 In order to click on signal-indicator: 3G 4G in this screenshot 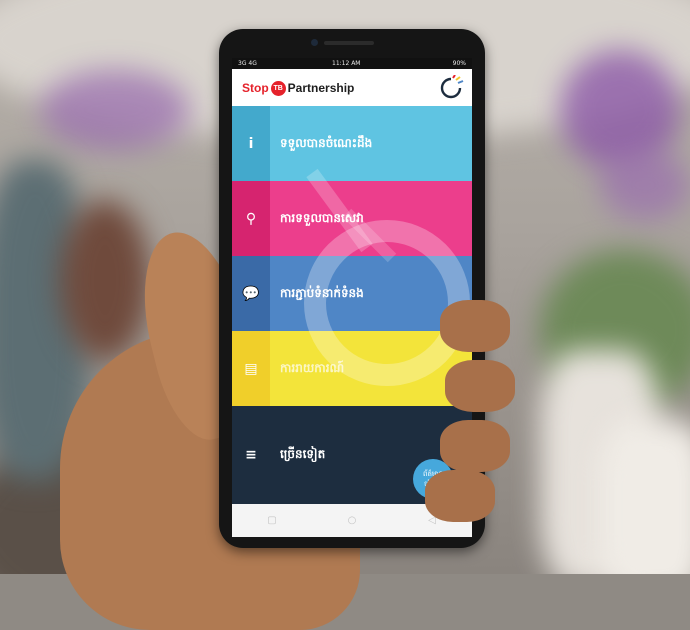, I will do `click(247, 63)`.